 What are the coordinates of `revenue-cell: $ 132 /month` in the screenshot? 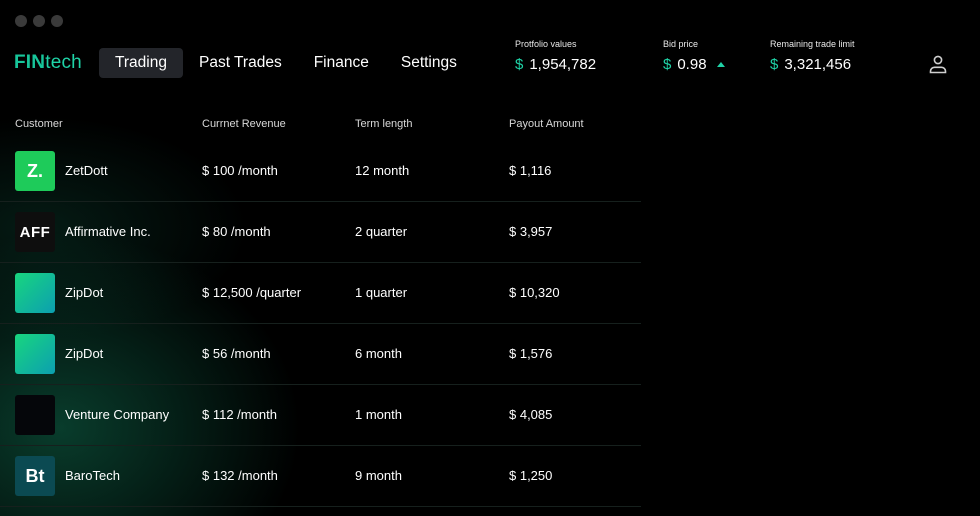 It's located at (240, 475).